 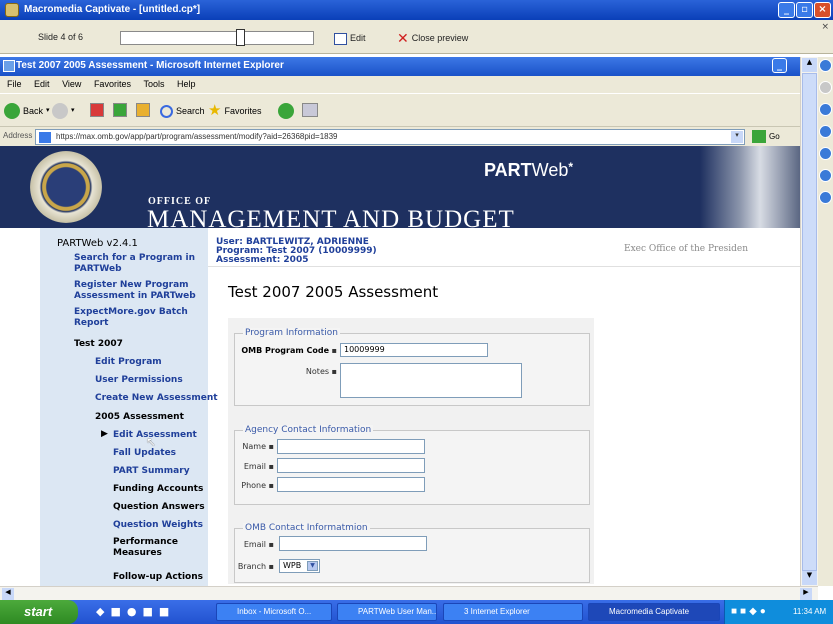 I want to click on scroll-right-icon: ▶, so click(x=806, y=594).